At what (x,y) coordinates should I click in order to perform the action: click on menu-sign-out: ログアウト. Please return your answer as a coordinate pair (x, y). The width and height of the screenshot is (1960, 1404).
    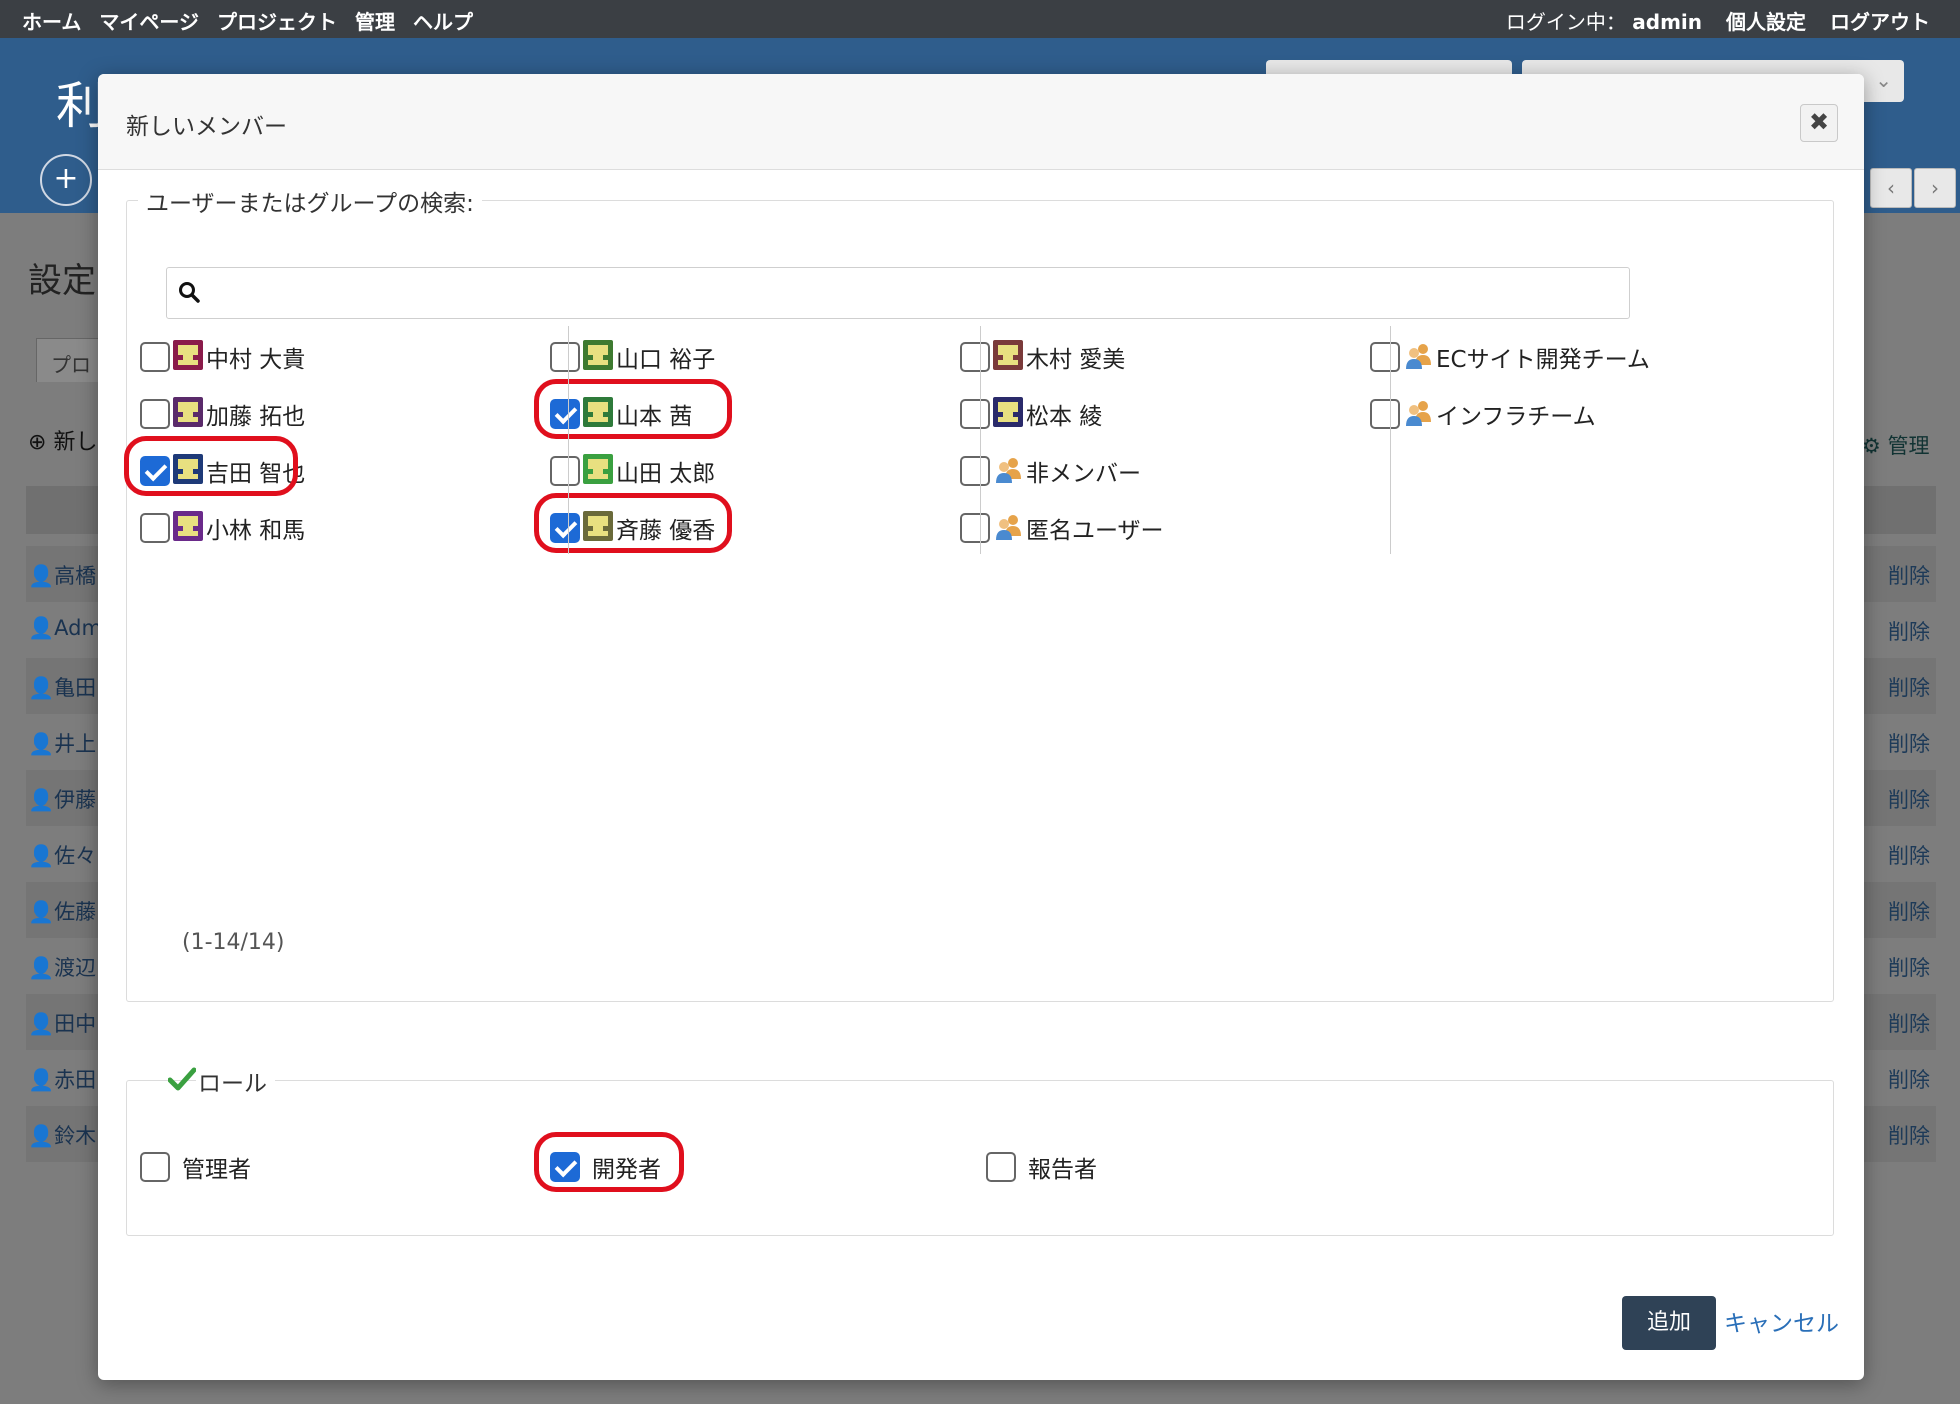
    Looking at the image, I should click on (1880, 20).